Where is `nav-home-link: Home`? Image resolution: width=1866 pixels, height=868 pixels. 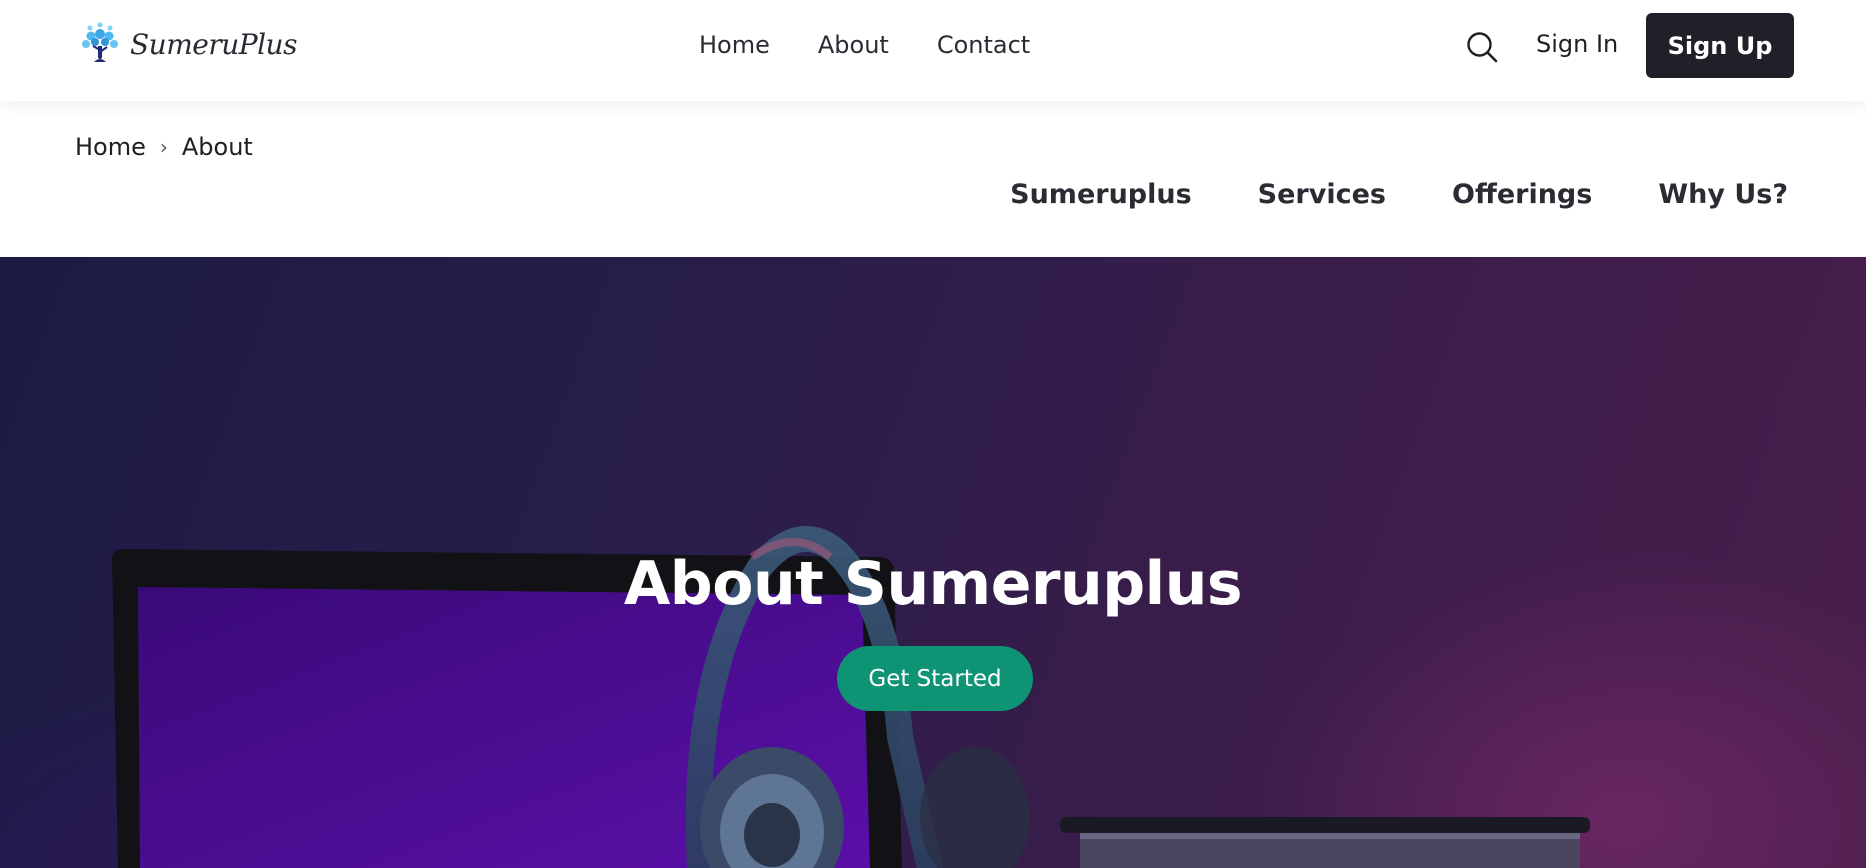 nav-home-link: Home is located at coordinates (734, 45).